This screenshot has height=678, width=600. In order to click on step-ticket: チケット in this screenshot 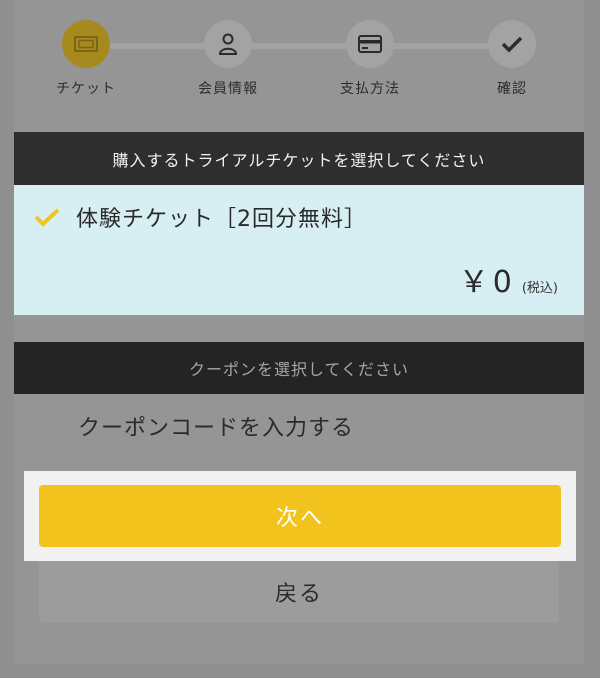, I will do `click(86, 59)`.